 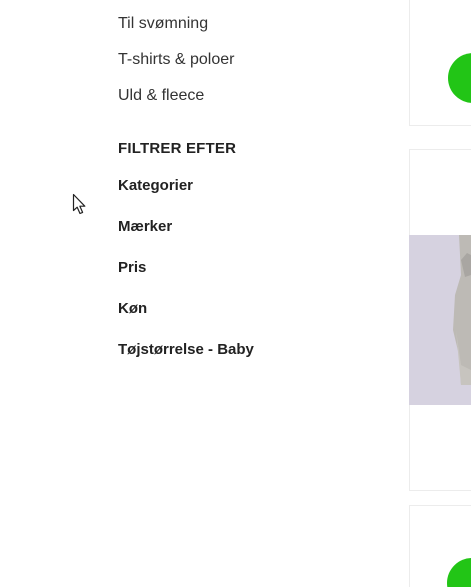 What do you see at coordinates (145, 227) in the screenshot?
I see `filter-maerker: Mærker` at bounding box center [145, 227].